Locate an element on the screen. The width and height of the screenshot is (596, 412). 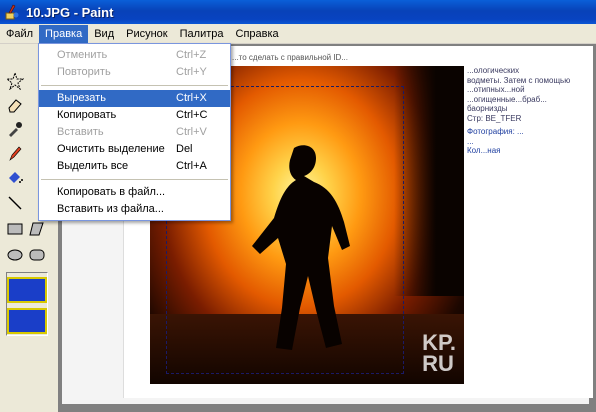
menu-item-undo: Отменить Ctrl+Z is located at coordinates (134, 55).